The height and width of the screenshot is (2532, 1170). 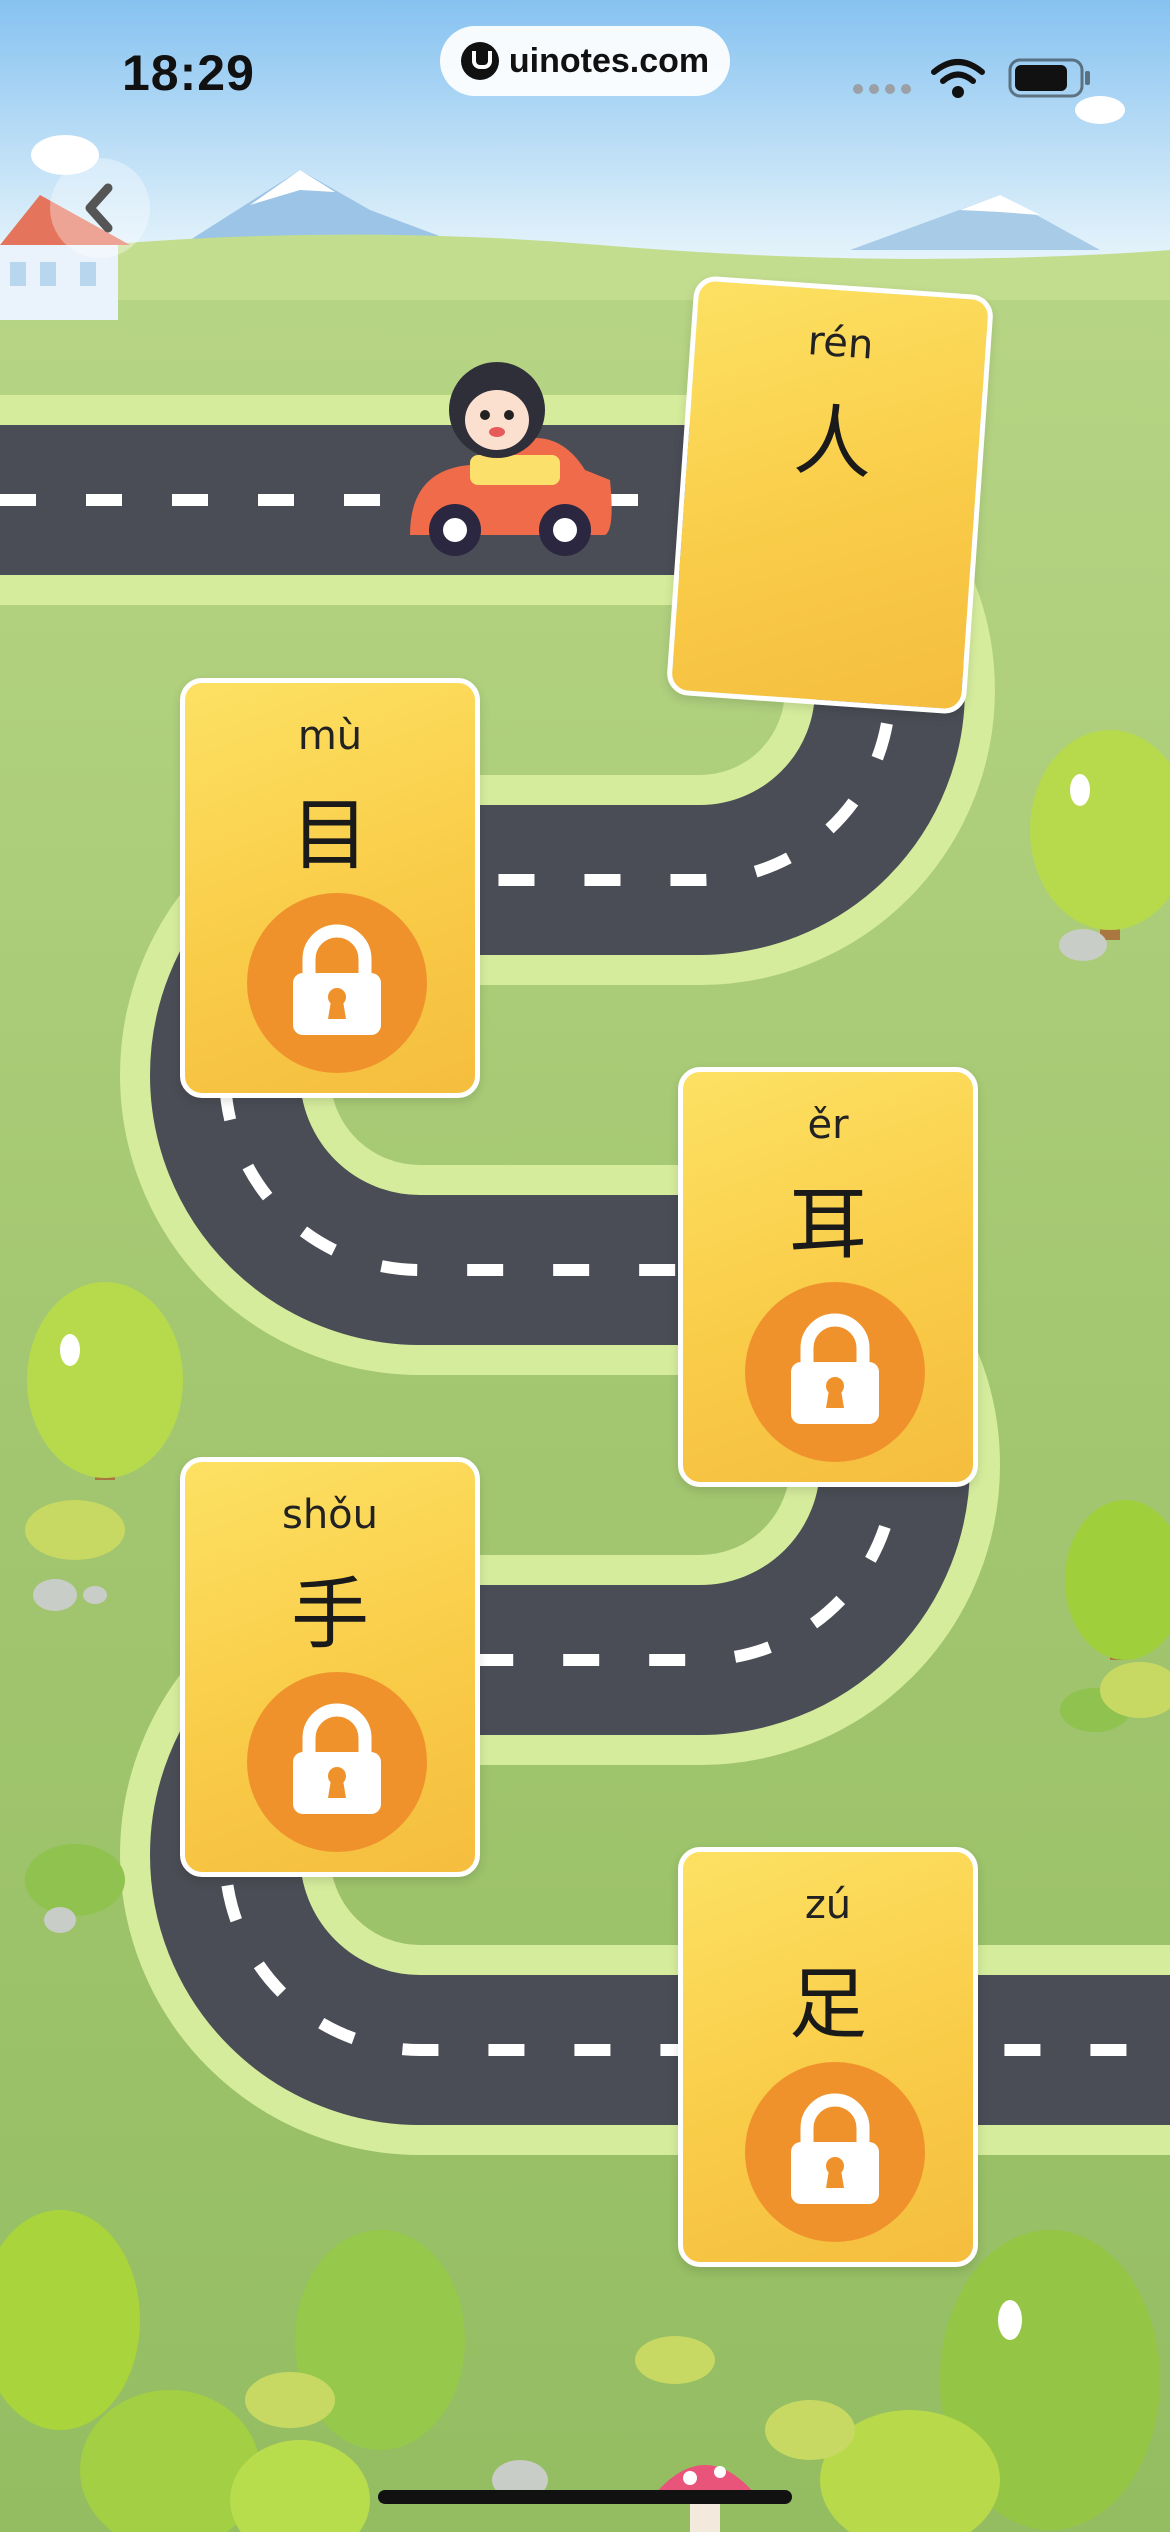 What do you see at coordinates (828, 2057) in the screenshot?
I see `character-card-zu: zú 足` at bounding box center [828, 2057].